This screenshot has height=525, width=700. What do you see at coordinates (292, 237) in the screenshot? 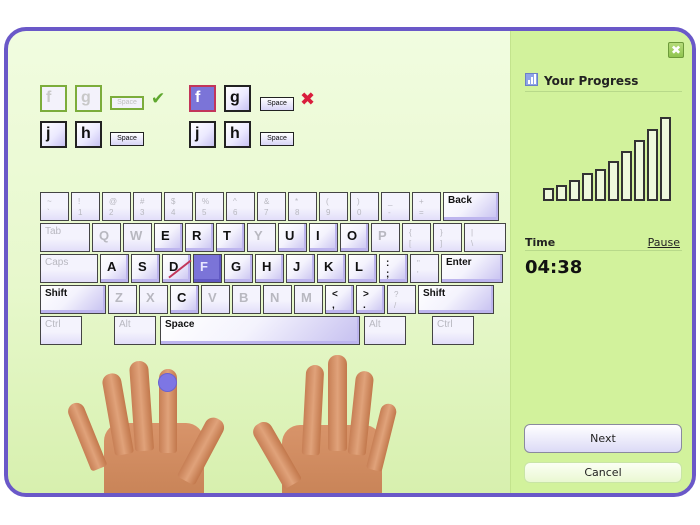
I see `key-u: U` at bounding box center [292, 237].